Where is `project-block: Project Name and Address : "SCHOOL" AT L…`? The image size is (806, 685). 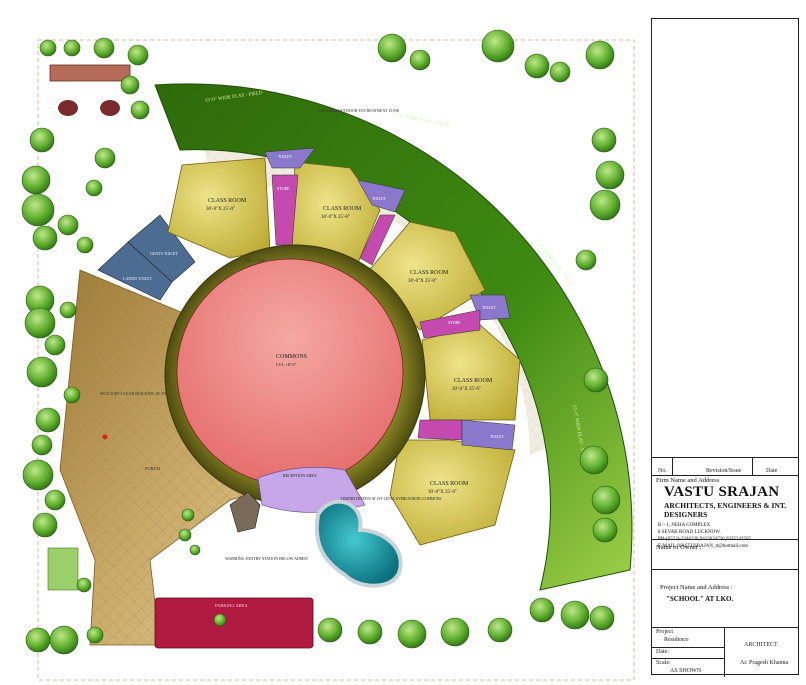
project-block: Project Name and Address : "SCHOOL" AT L… is located at coordinates (725, 598).